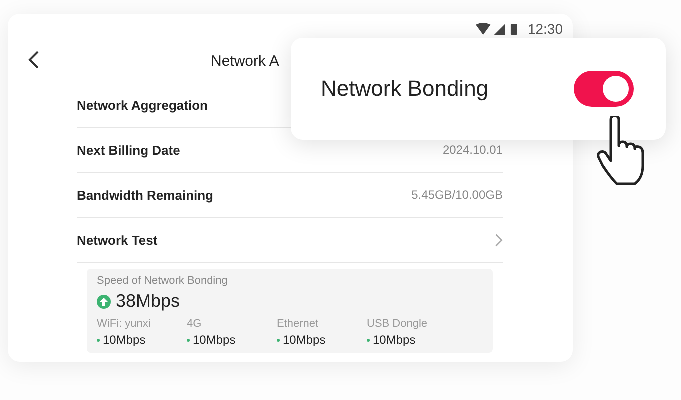 This screenshot has height=400, width=681. What do you see at coordinates (163, 281) in the screenshot?
I see `panel-title: Speed of Network Bonding` at bounding box center [163, 281].